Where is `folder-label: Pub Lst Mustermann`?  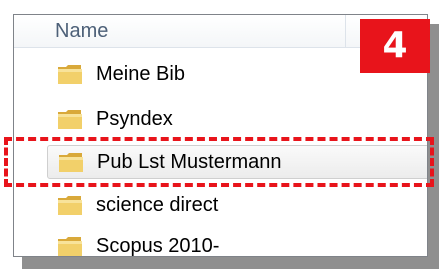 folder-label: Pub Lst Mustermann is located at coordinates (189, 162).